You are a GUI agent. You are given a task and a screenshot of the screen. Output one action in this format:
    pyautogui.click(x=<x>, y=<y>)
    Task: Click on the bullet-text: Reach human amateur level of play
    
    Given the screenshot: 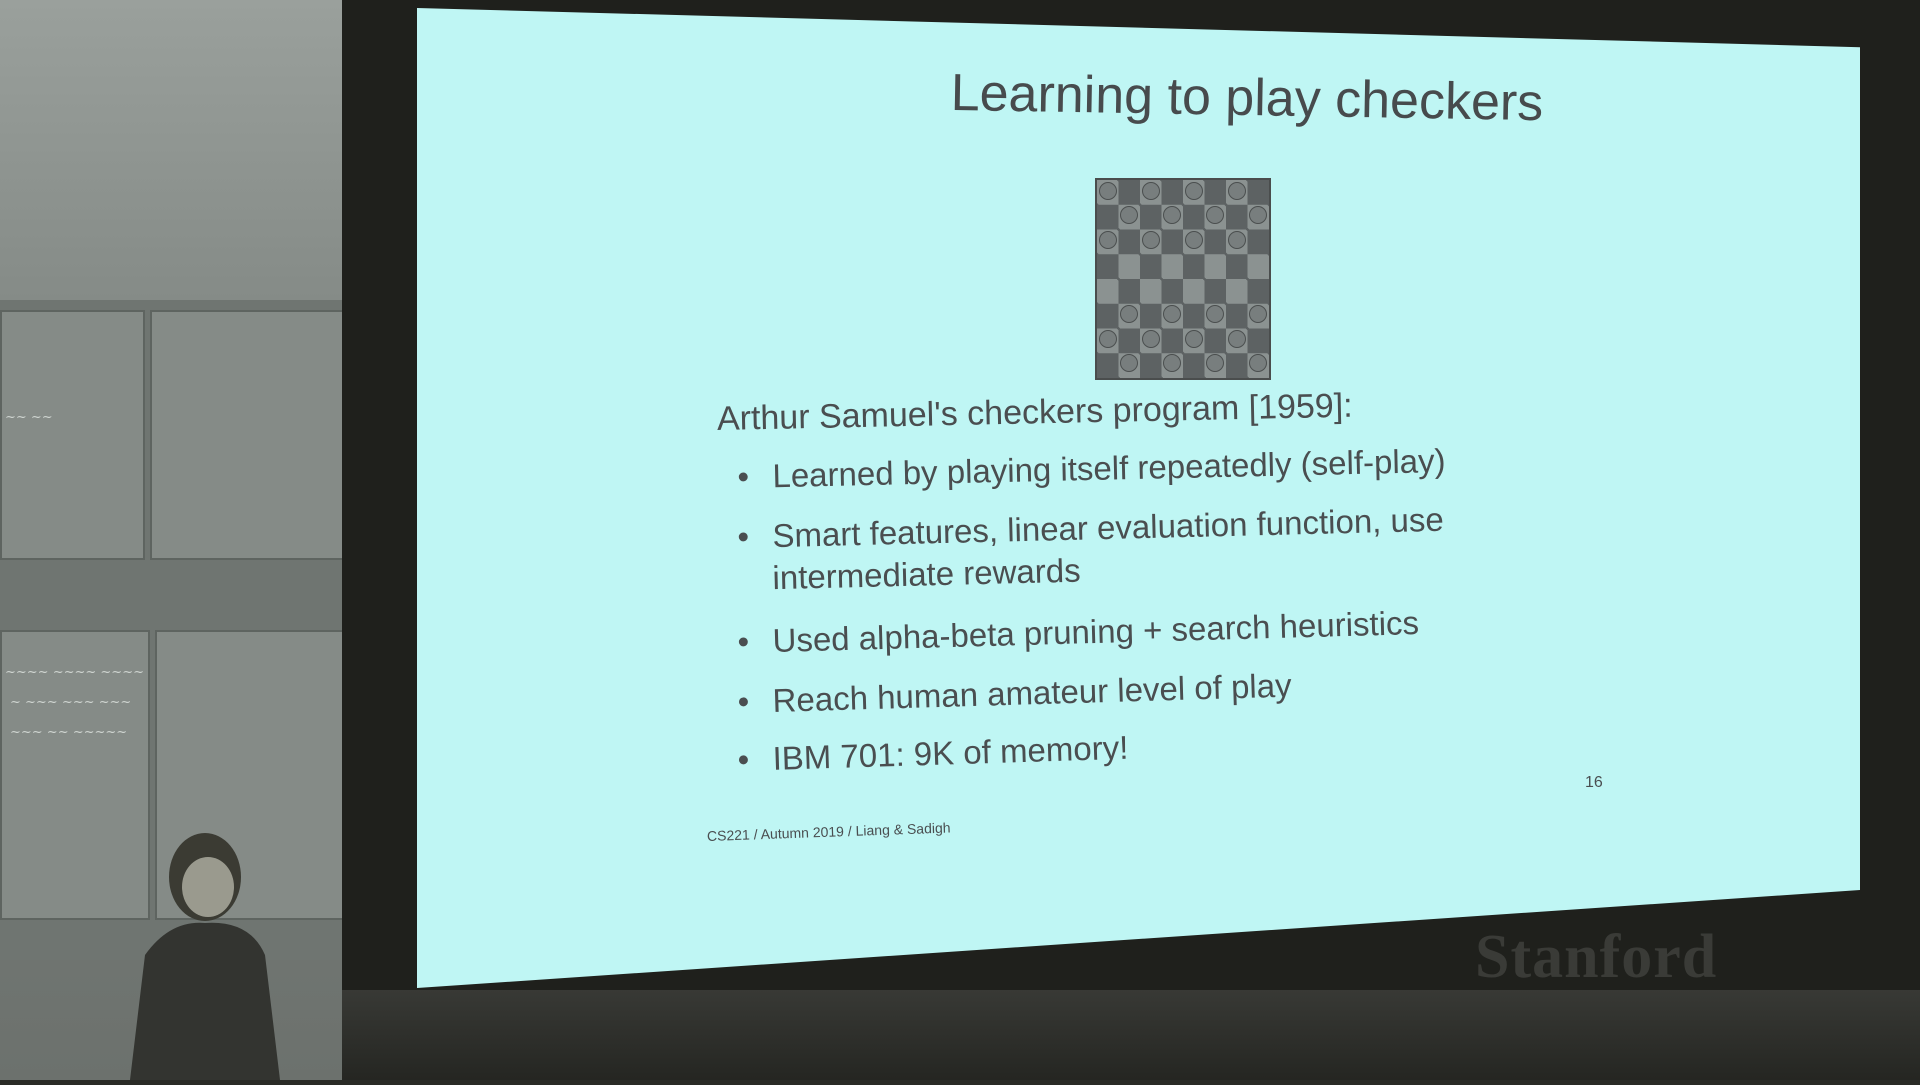 What is the action you would take?
    pyautogui.click(x=1032, y=692)
    